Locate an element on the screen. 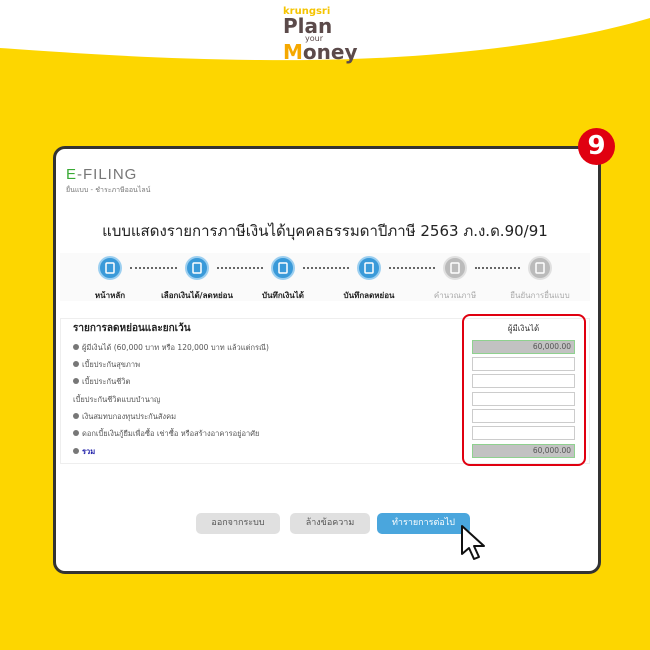 The image size is (650, 650). step-label: บันทึกลดหย่อน is located at coordinates (369, 295).